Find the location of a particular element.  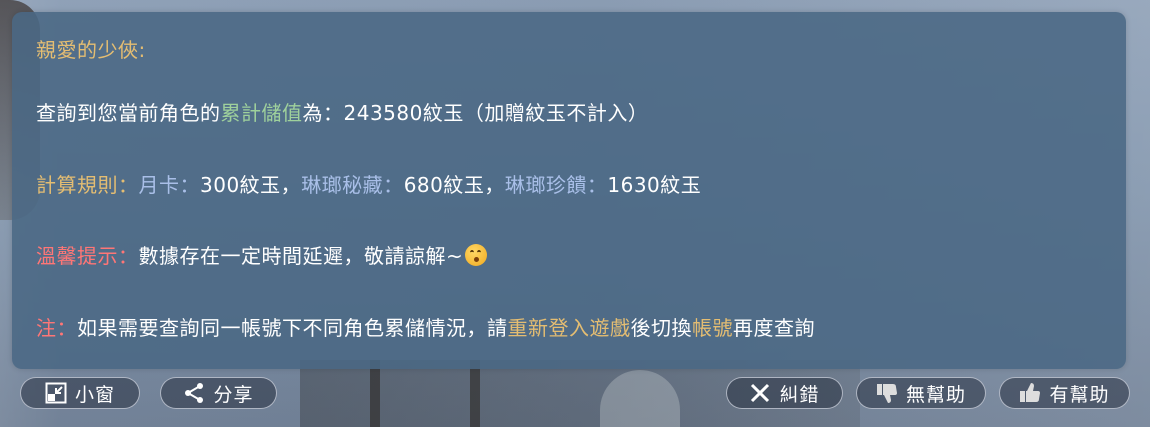

report-error-button: 糾錯 is located at coordinates (784, 393).